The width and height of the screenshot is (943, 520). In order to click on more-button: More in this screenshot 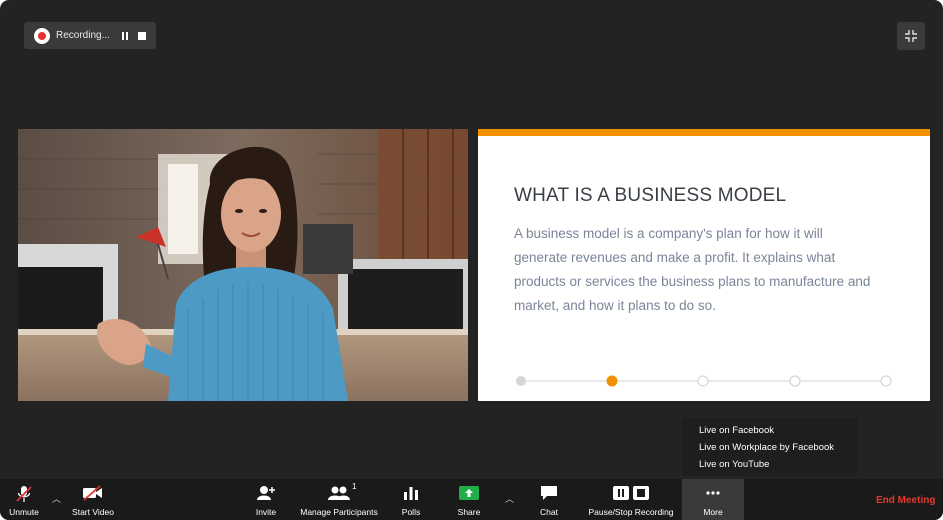, I will do `click(713, 499)`.